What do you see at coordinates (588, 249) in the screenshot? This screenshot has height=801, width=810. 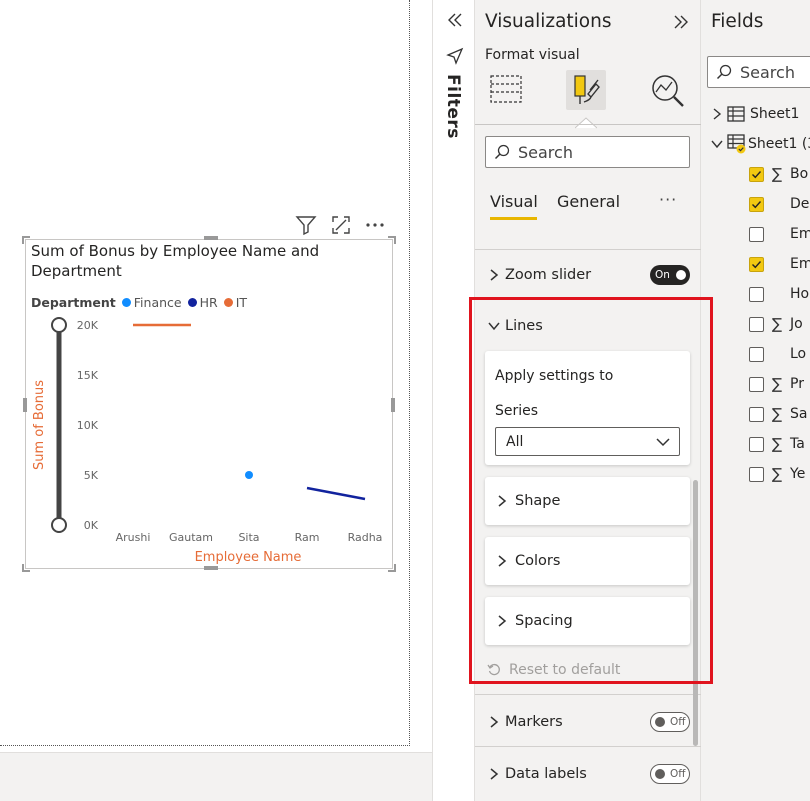 I see `tabs-separator` at bounding box center [588, 249].